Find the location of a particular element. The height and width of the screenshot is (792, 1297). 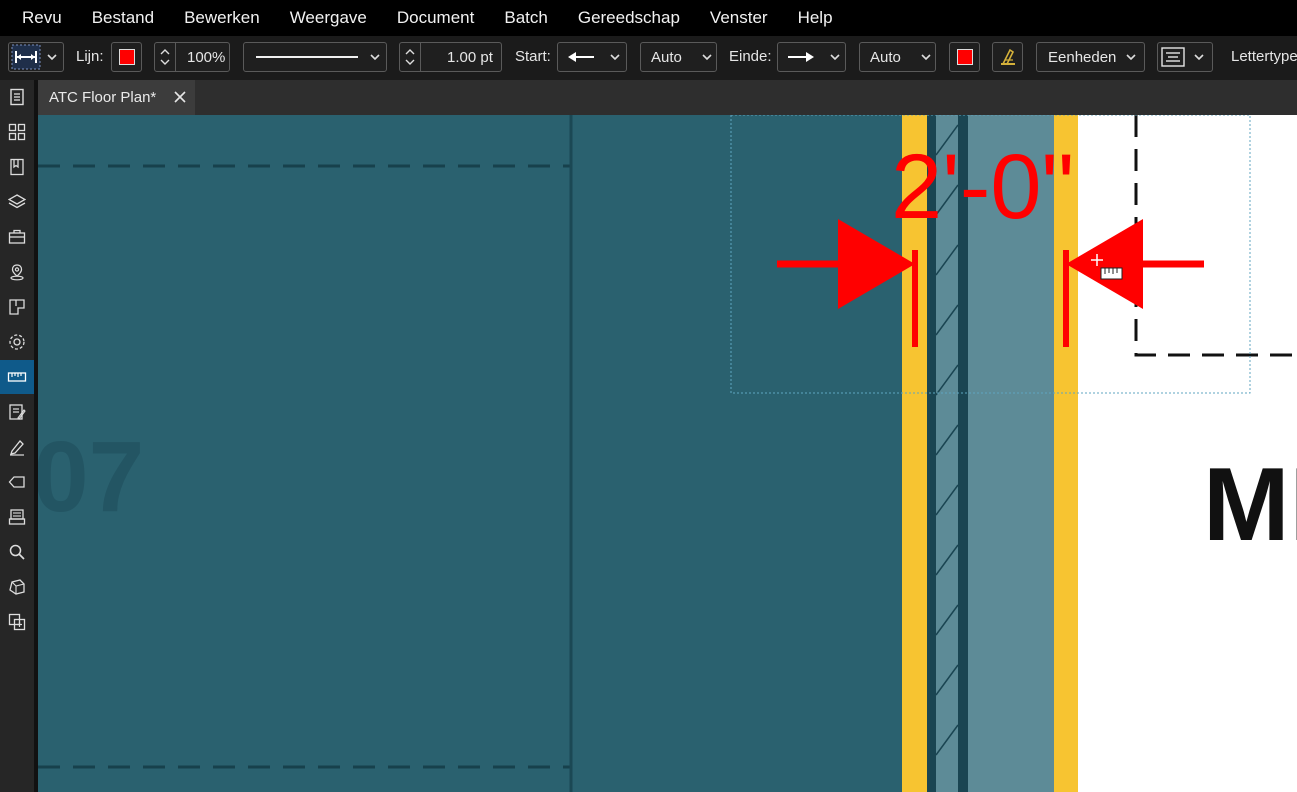

units-label: Eenheden is located at coordinates (1082, 57).